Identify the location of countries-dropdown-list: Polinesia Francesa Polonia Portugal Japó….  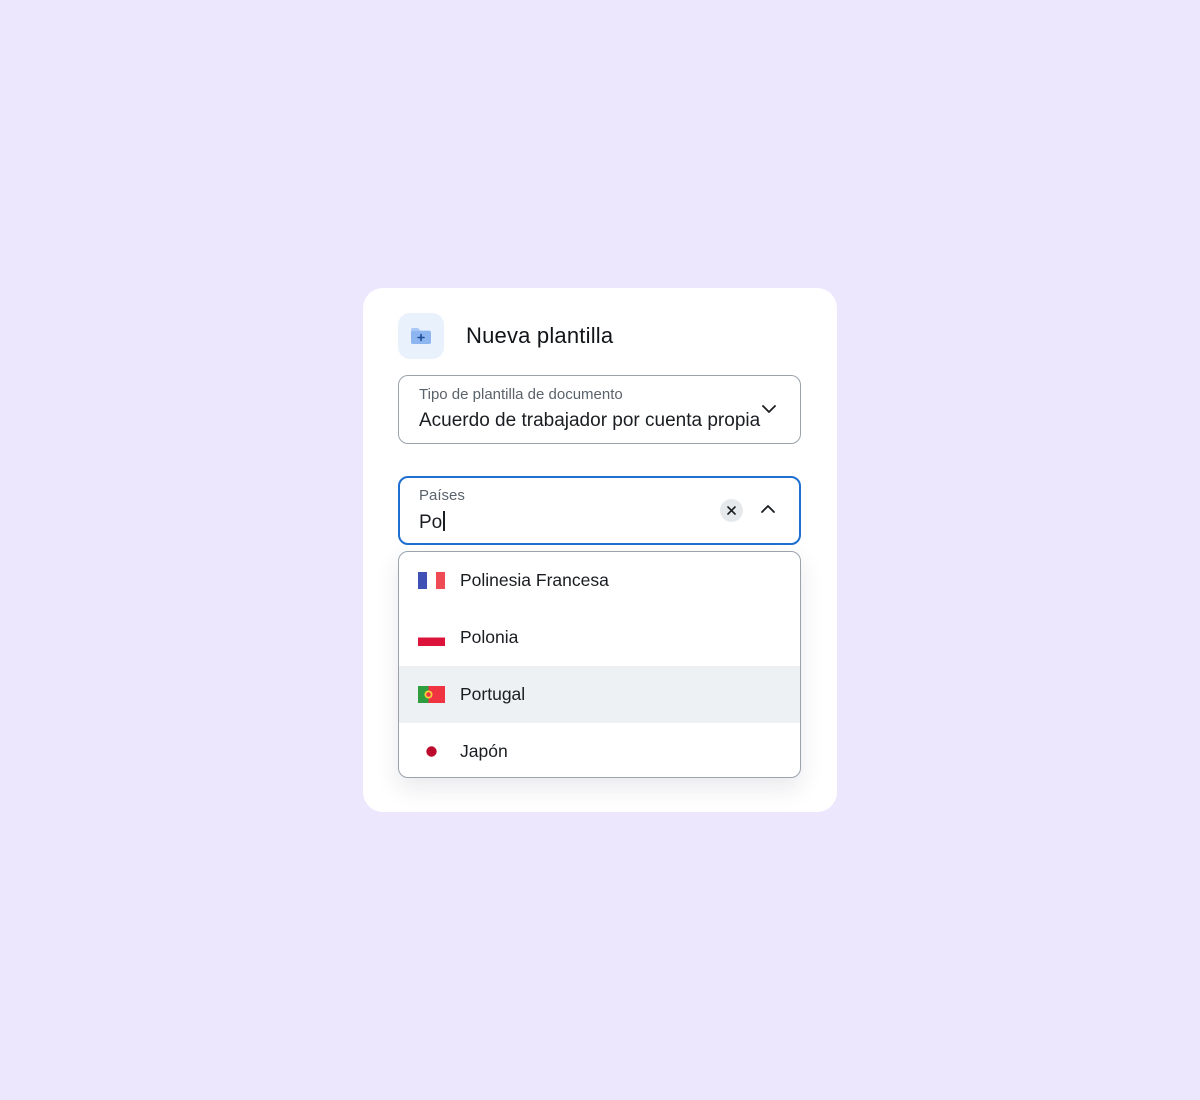
(599, 664).